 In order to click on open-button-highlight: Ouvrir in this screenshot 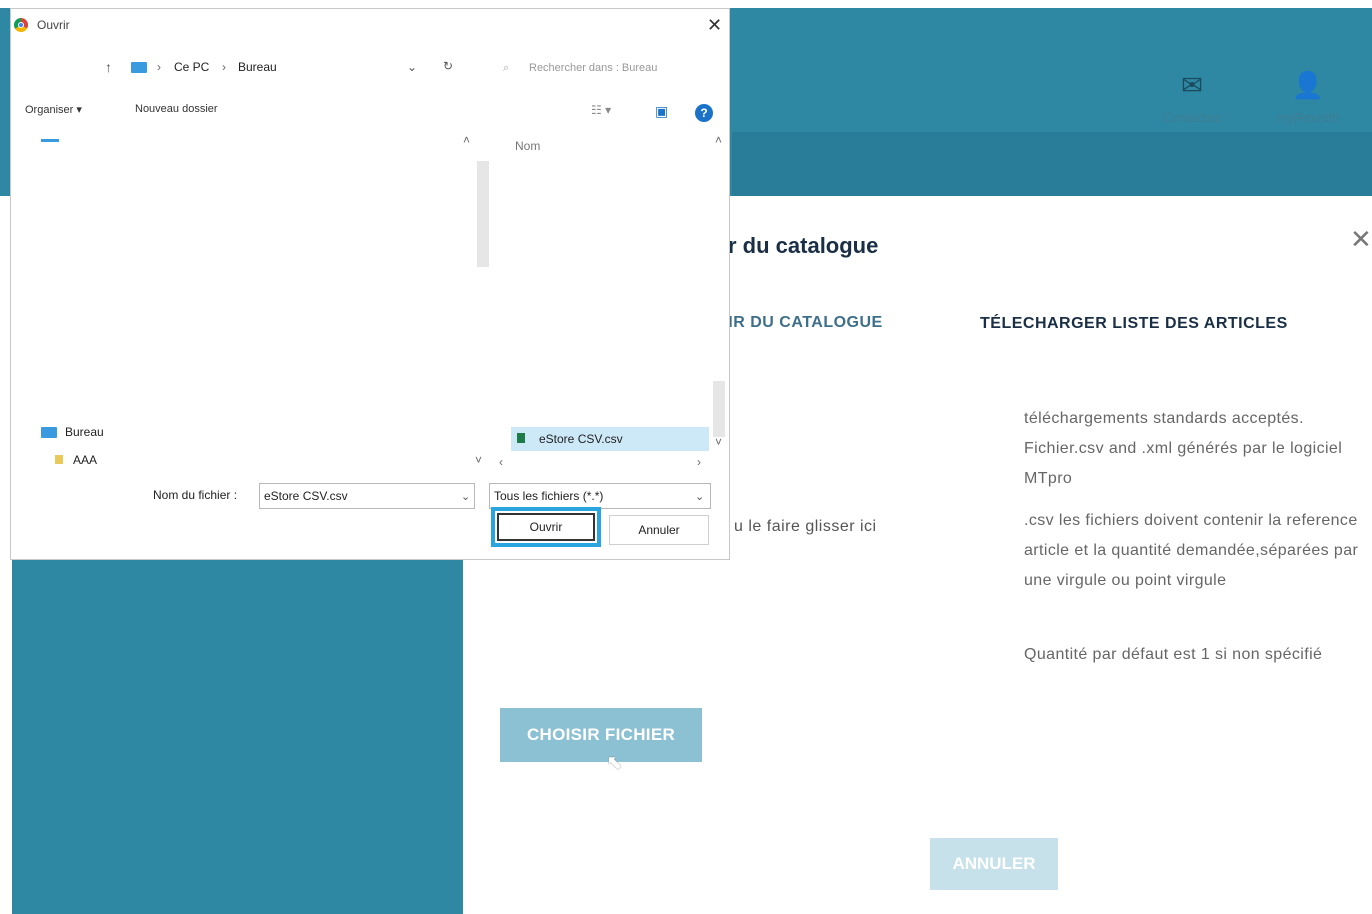, I will do `click(546, 527)`.